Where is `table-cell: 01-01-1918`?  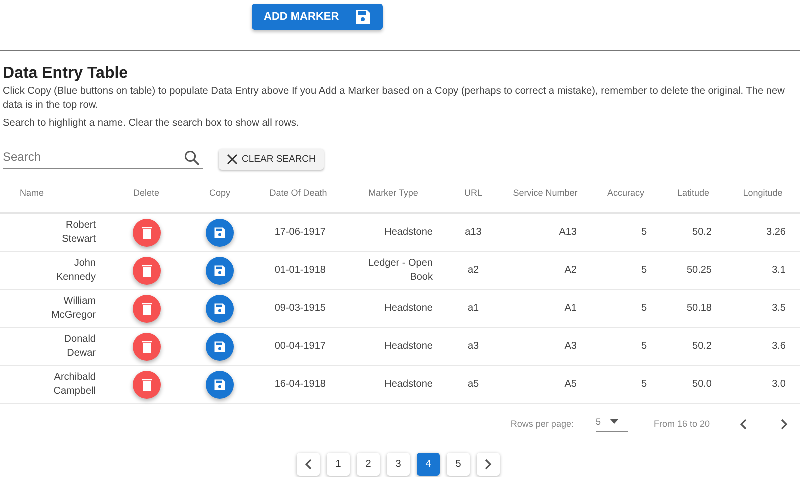 table-cell: 01-01-1918 is located at coordinates (300, 270).